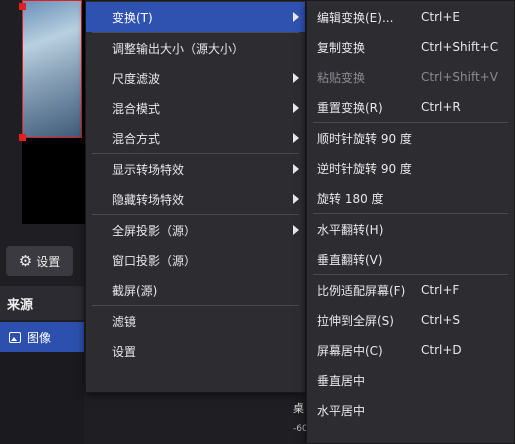 The height and width of the screenshot is (444, 515). What do you see at coordinates (440, 290) in the screenshot?
I see `menu-item-shortcut: Ctrl+F` at bounding box center [440, 290].